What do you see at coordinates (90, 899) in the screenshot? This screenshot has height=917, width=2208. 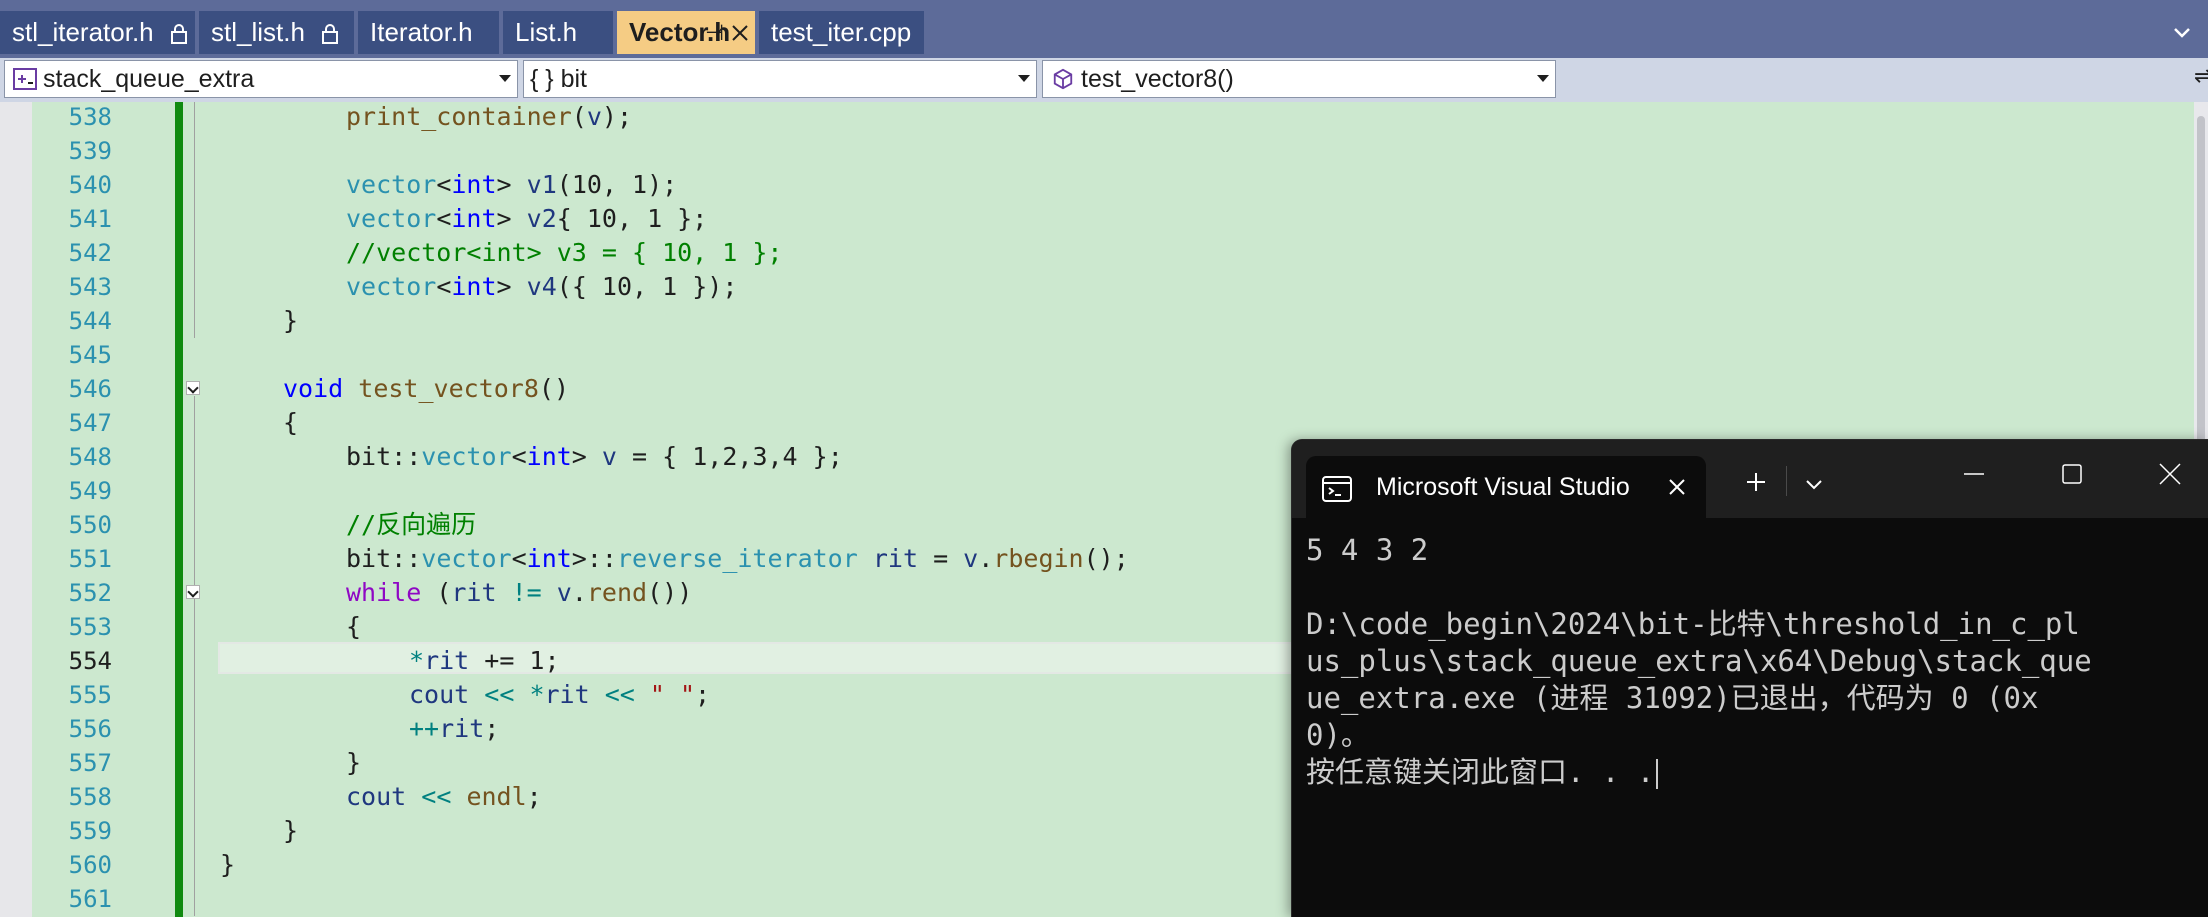 I see `line-number: 561` at bounding box center [90, 899].